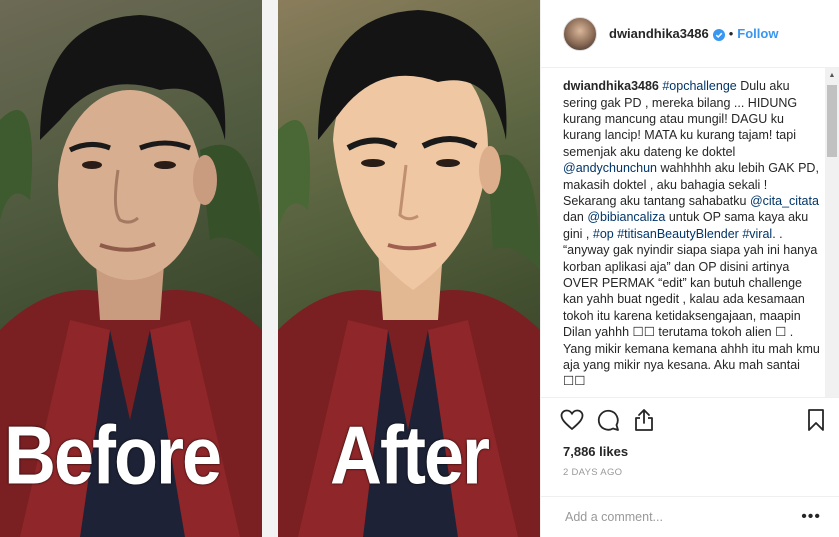 This screenshot has width=839, height=537. What do you see at coordinates (832, 395) in the screenshot?
I see `scroll-down-icon: ▼` at bounding box center [832, 395].